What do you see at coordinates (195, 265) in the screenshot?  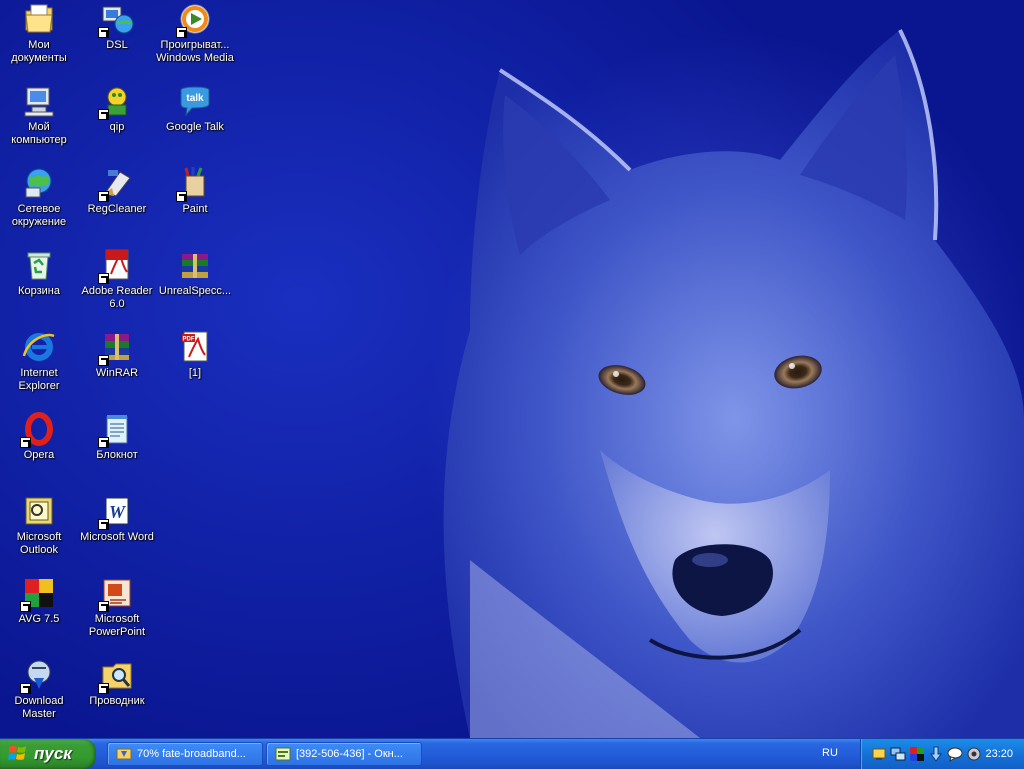 I see `winrar-archive-icon` at bounding box center [195, 265].